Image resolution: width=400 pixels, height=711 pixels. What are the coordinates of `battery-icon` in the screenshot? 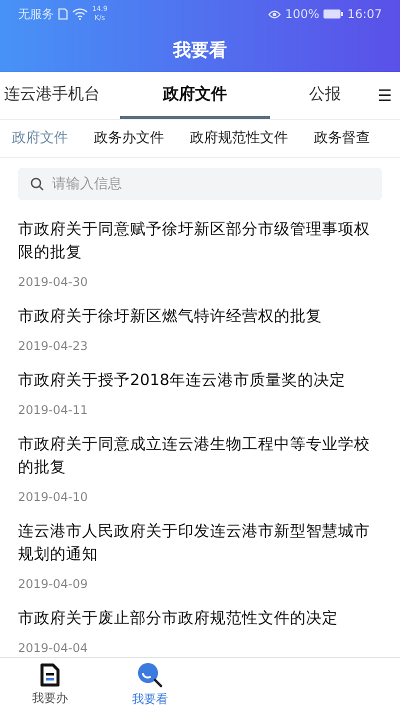 It's located at (333, 14).